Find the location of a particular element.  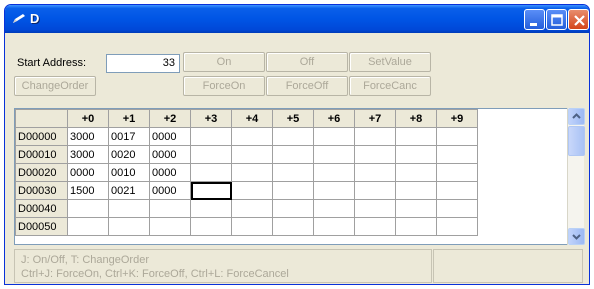

close-button is located at coordinates (578, 19).